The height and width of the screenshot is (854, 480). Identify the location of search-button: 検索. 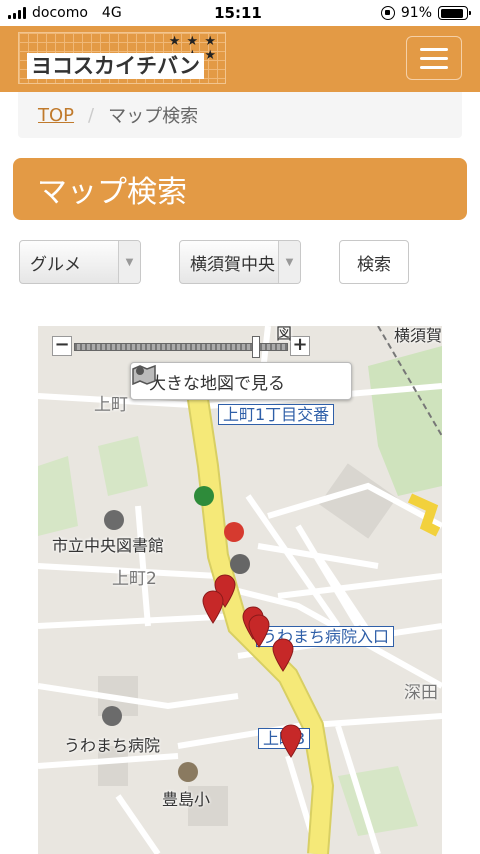
(374, 262).